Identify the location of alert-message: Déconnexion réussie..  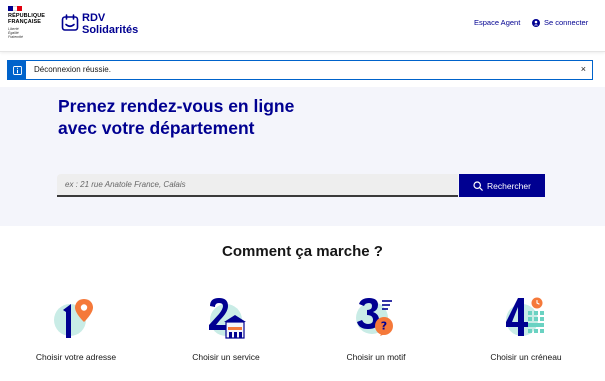
(72, 69).